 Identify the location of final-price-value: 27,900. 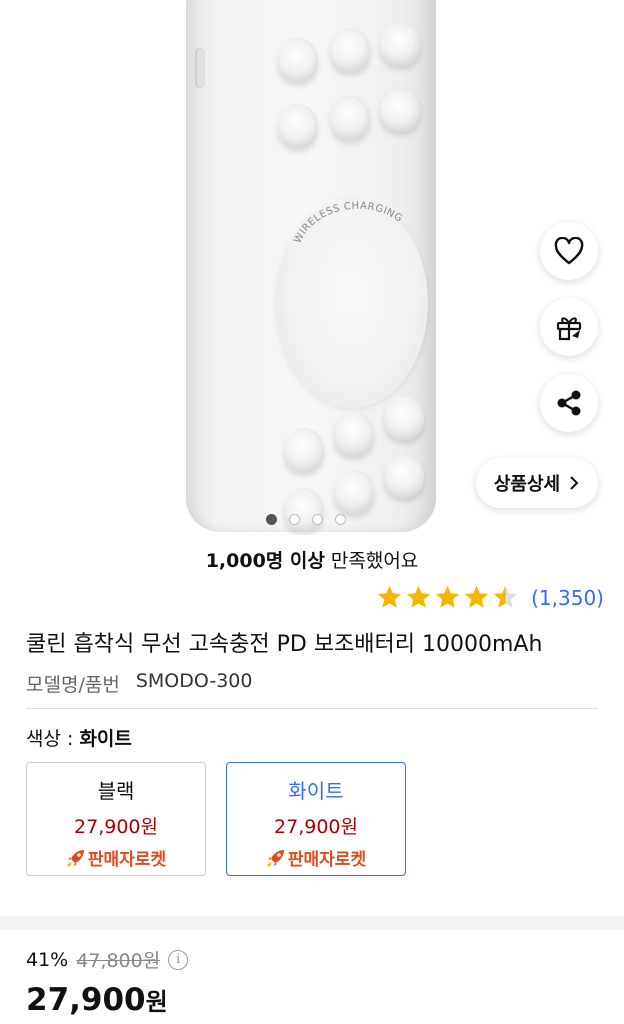
(86, 1000).